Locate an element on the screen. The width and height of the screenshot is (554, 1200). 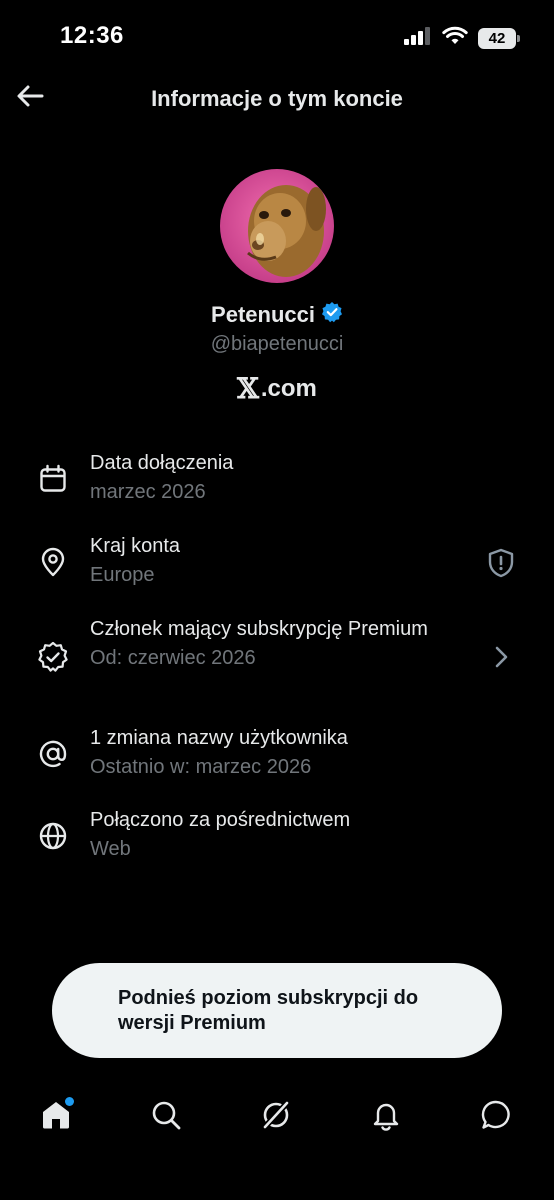
status-time: 12:36 is located at coordinates (92, 35).